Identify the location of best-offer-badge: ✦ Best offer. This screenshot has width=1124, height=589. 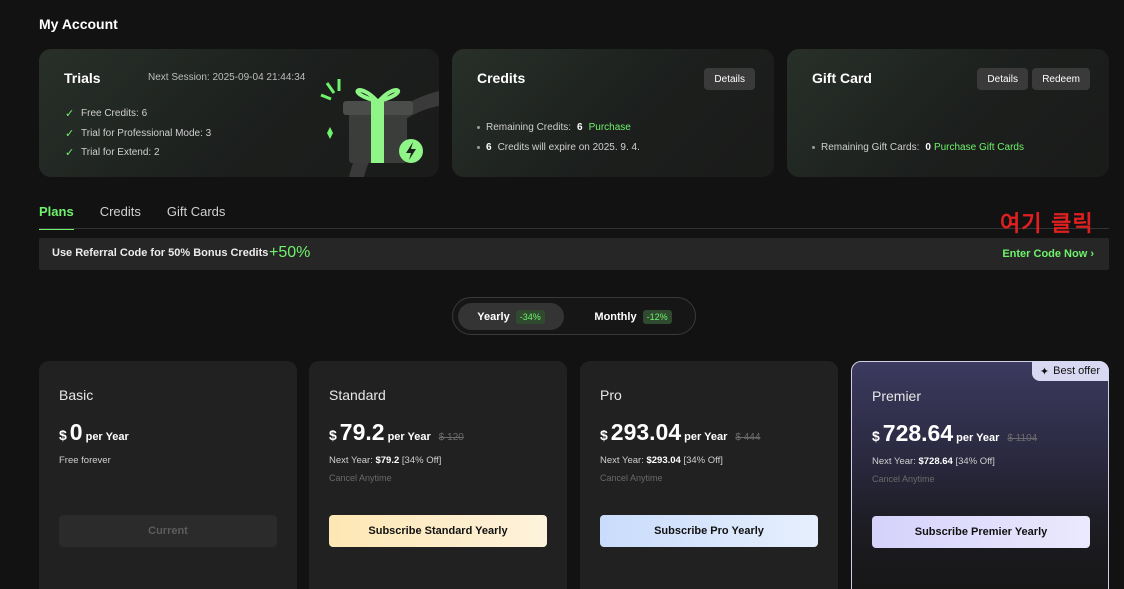
(1070, 371).